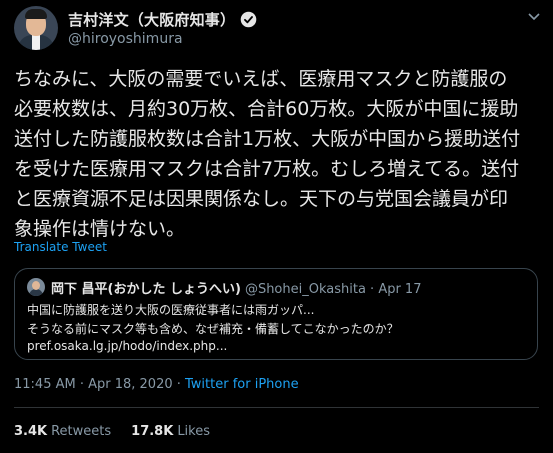 The image size is (553, 453). I want to click on quoted-text-line: そうなる前にマスク等も含め、なぜ補充・備蓄してこなかったのか？, so click(213, 329).